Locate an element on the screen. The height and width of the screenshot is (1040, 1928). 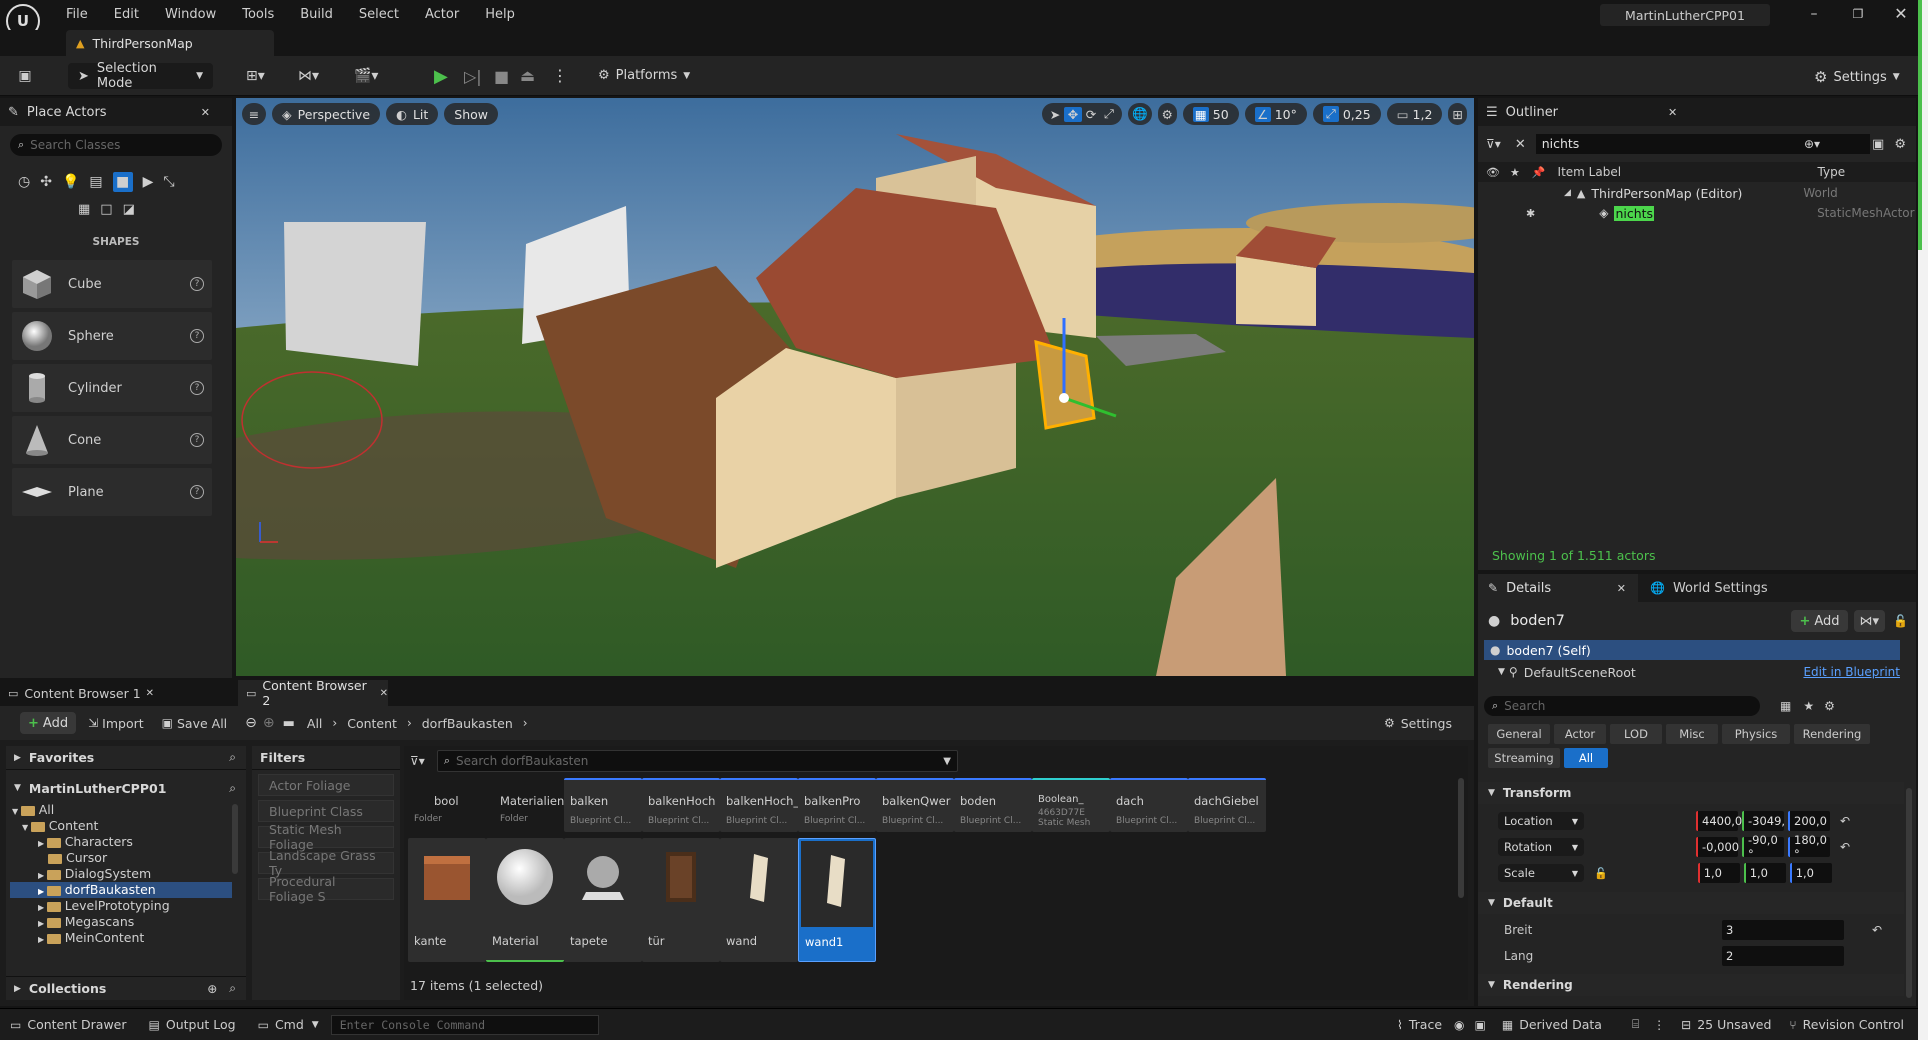
visual-effects-icon: ▶ is located at coordinates (148, 182).